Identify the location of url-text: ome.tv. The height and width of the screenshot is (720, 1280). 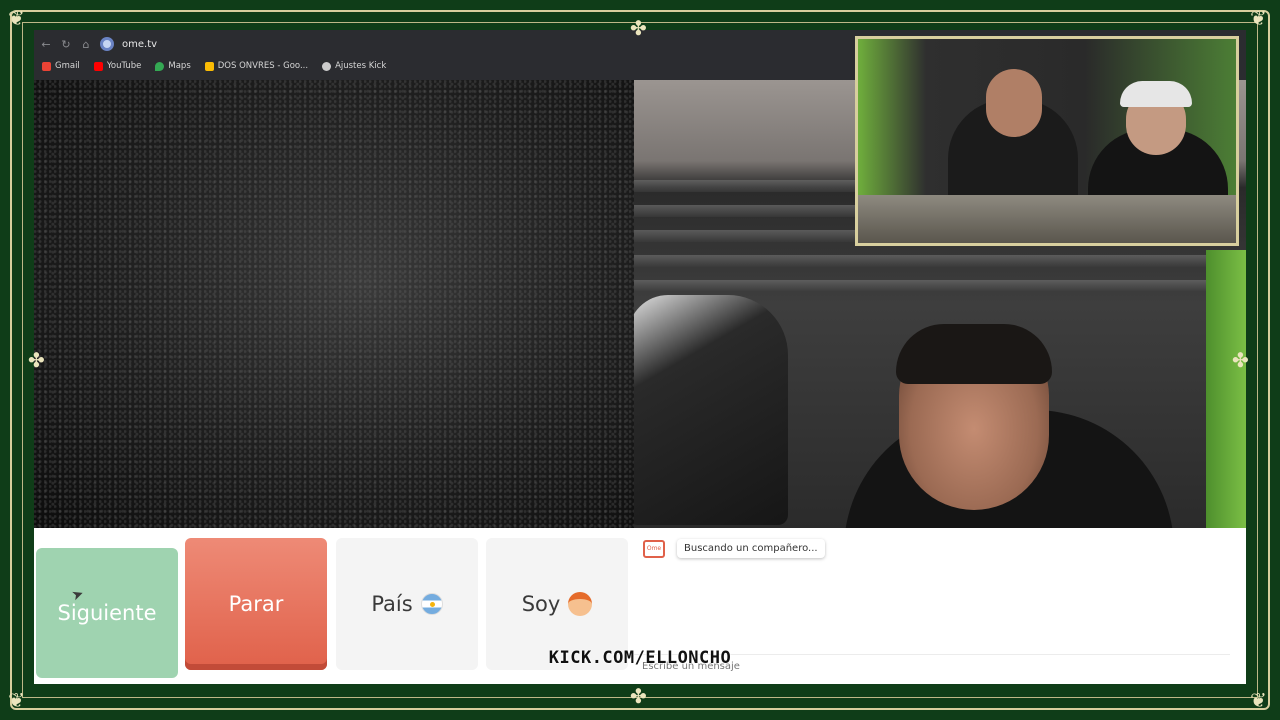
(139, 44).